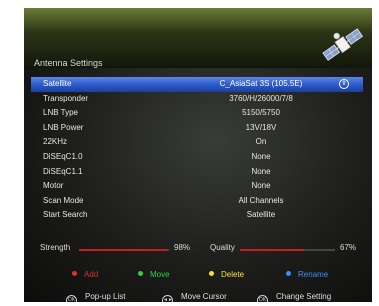  I want to click on menu-row-value: All Channels, so click(261, 200).